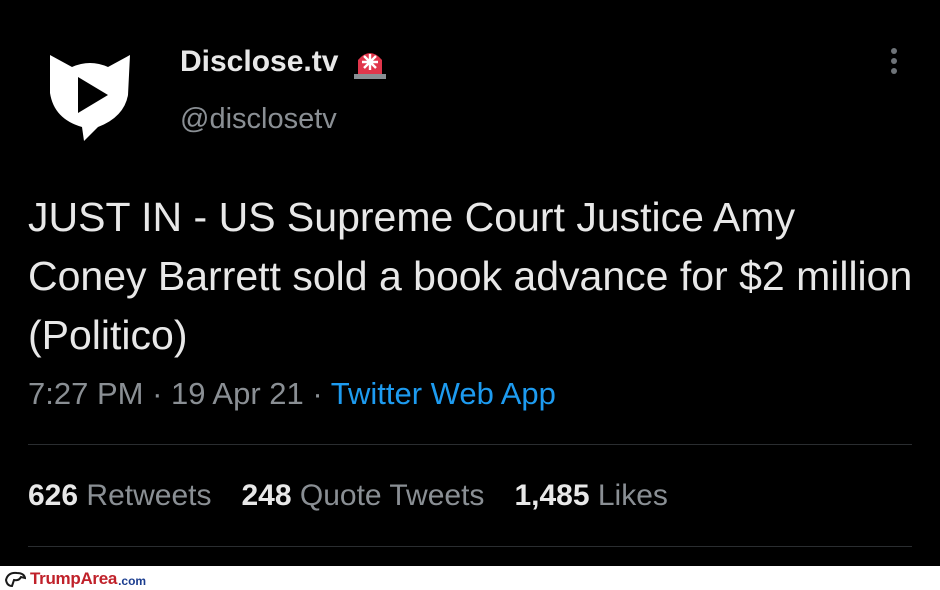  I want to click on retweets-count: 626, so click(53, 495).